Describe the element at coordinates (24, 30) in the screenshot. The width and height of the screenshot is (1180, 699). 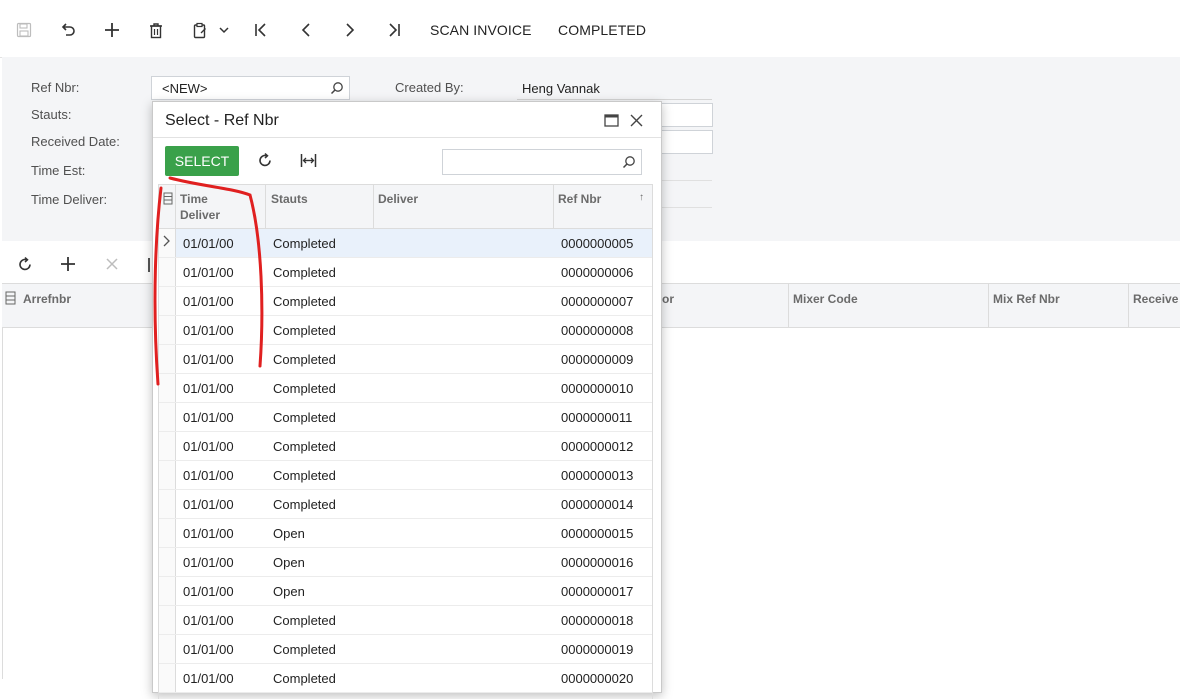
I see `save-icon` at that location.